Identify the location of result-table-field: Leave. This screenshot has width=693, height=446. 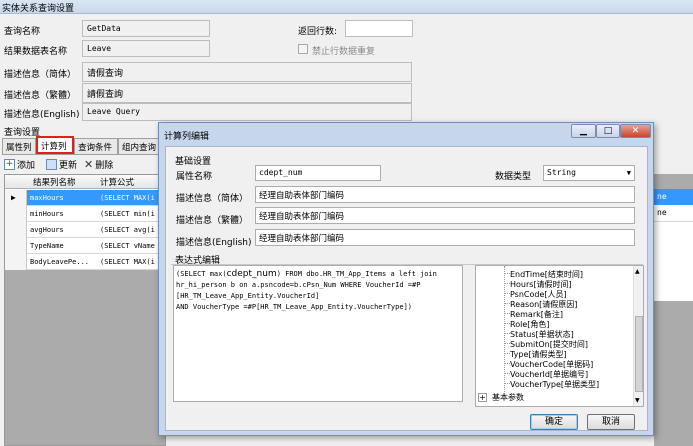
(146, 48).